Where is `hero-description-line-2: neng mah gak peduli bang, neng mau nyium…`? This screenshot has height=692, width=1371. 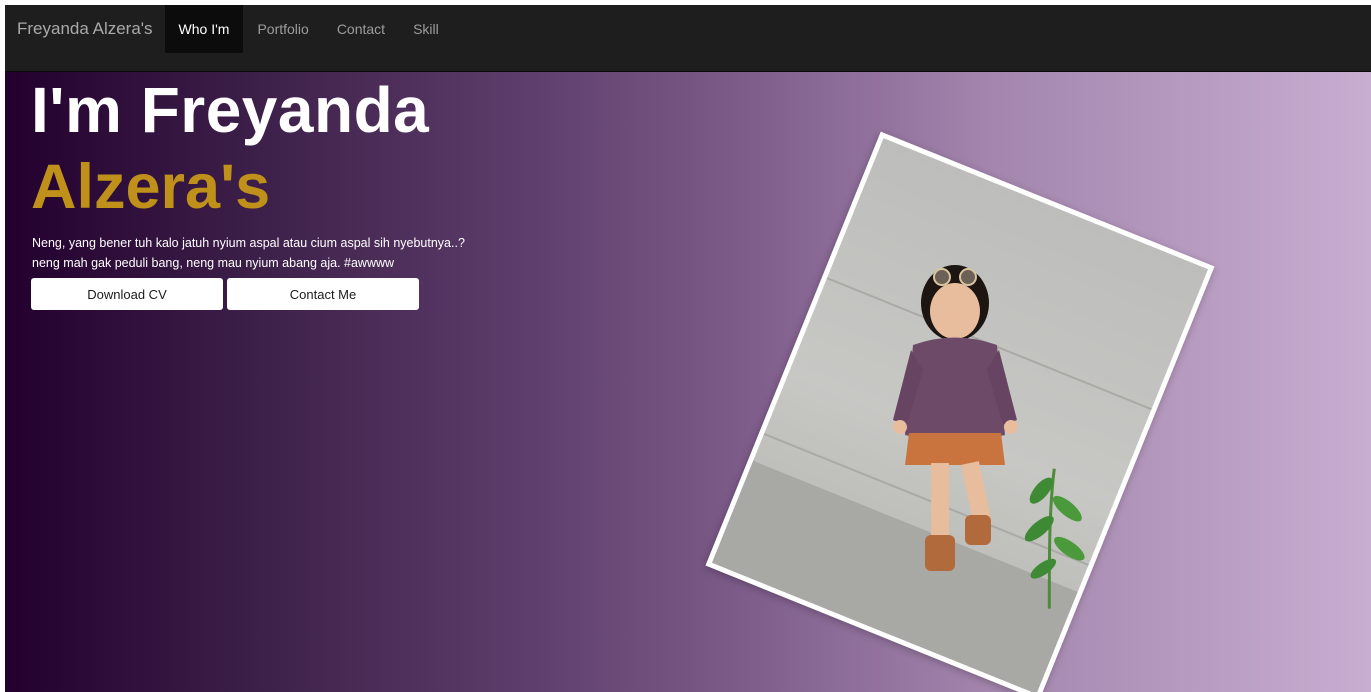
hero-description-line-2: neng mah gak peduli bang, neng mau nyium… is located at coordinates (213, 263).